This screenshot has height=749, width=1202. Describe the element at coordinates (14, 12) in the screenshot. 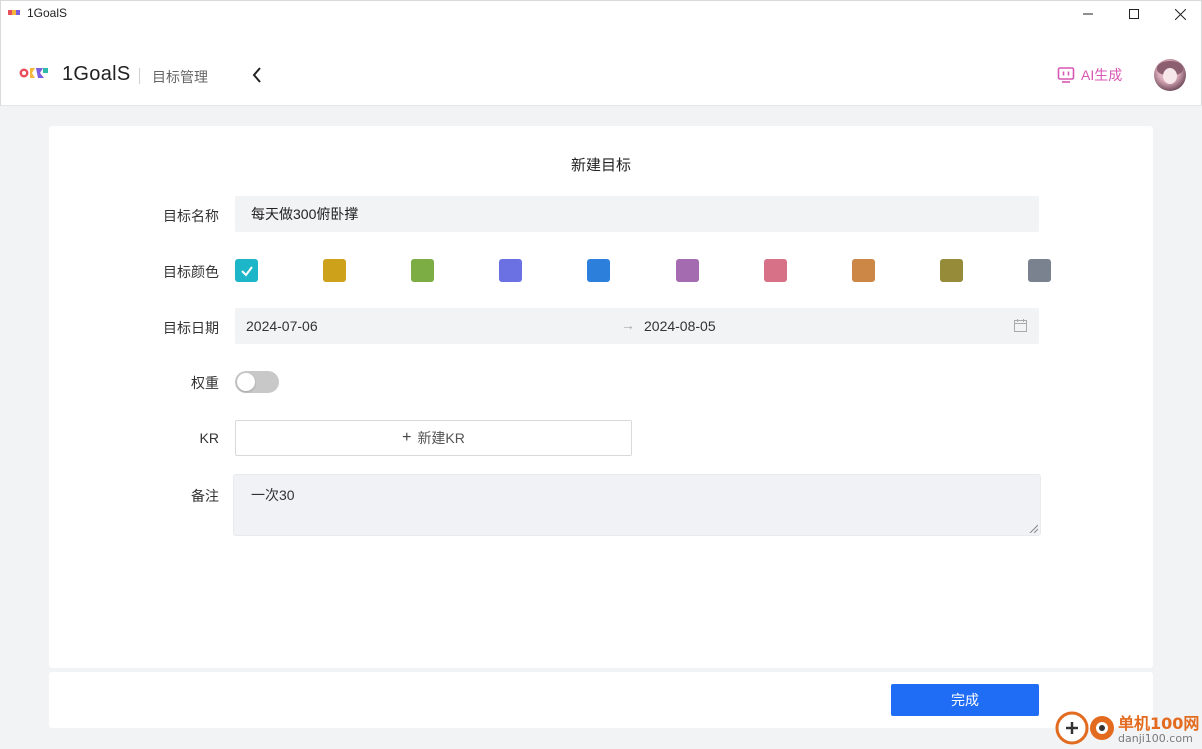

I see `app-logo-icon` at that location.